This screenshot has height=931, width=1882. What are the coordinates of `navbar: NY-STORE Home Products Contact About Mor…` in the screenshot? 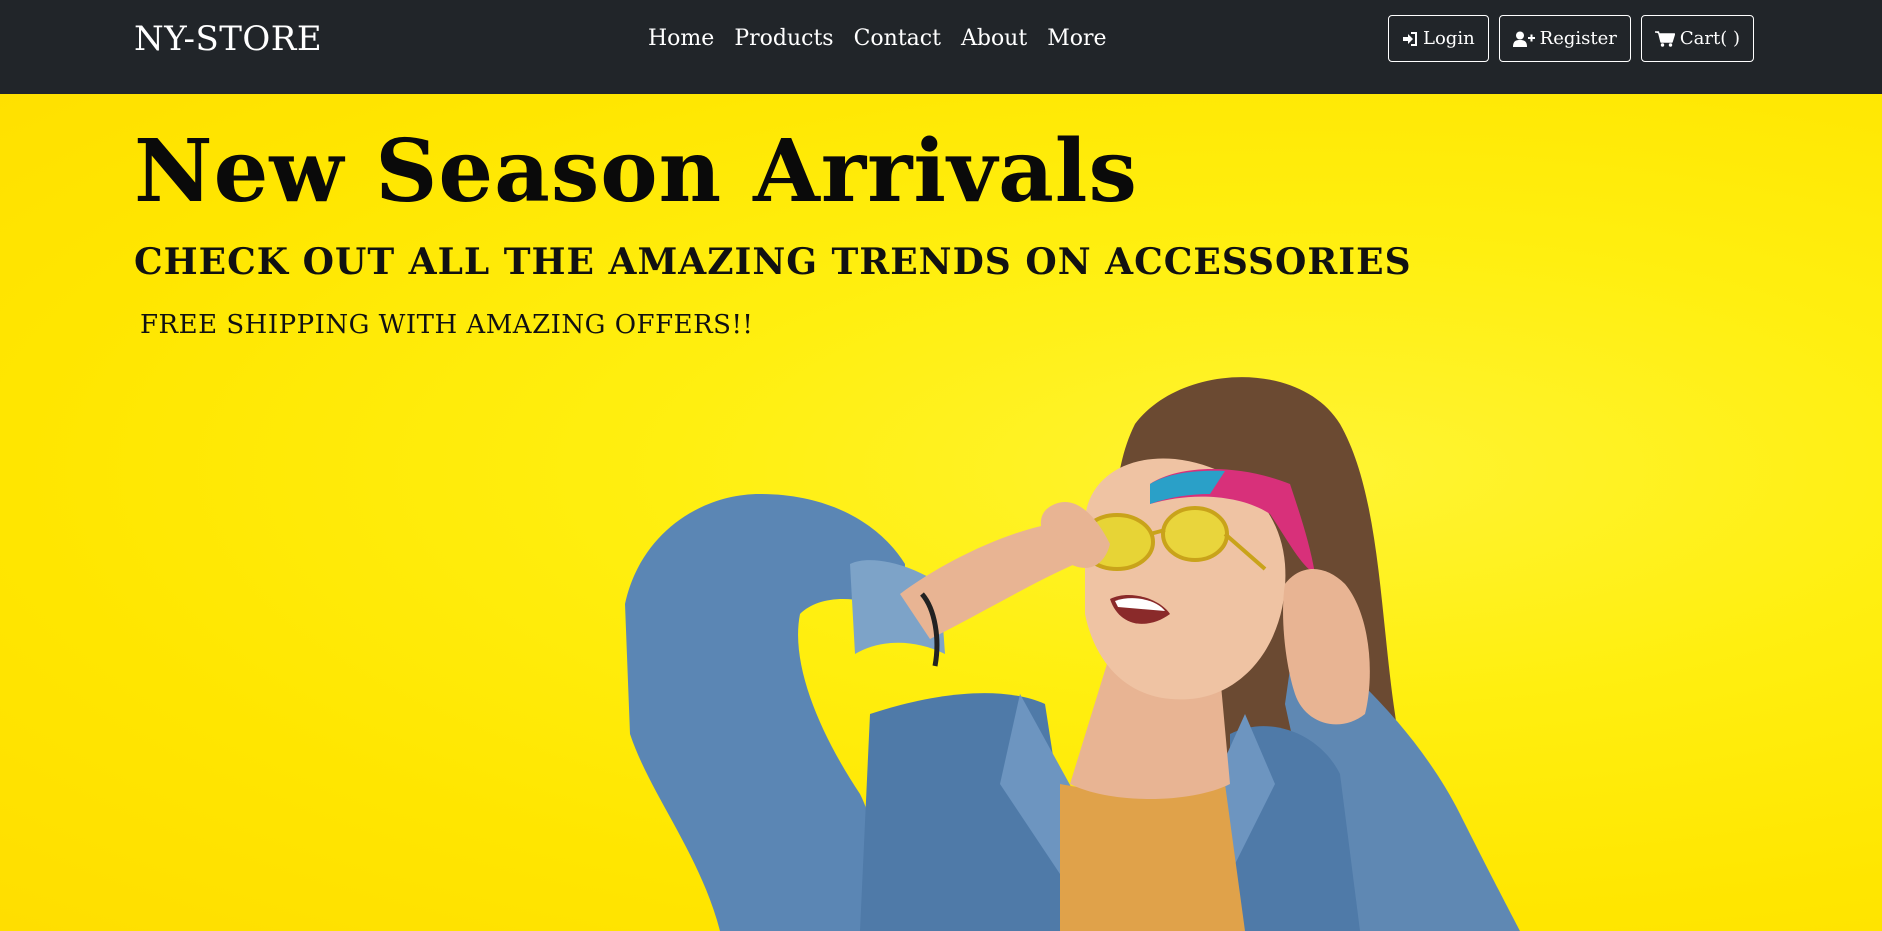 It's located at (941, 47).